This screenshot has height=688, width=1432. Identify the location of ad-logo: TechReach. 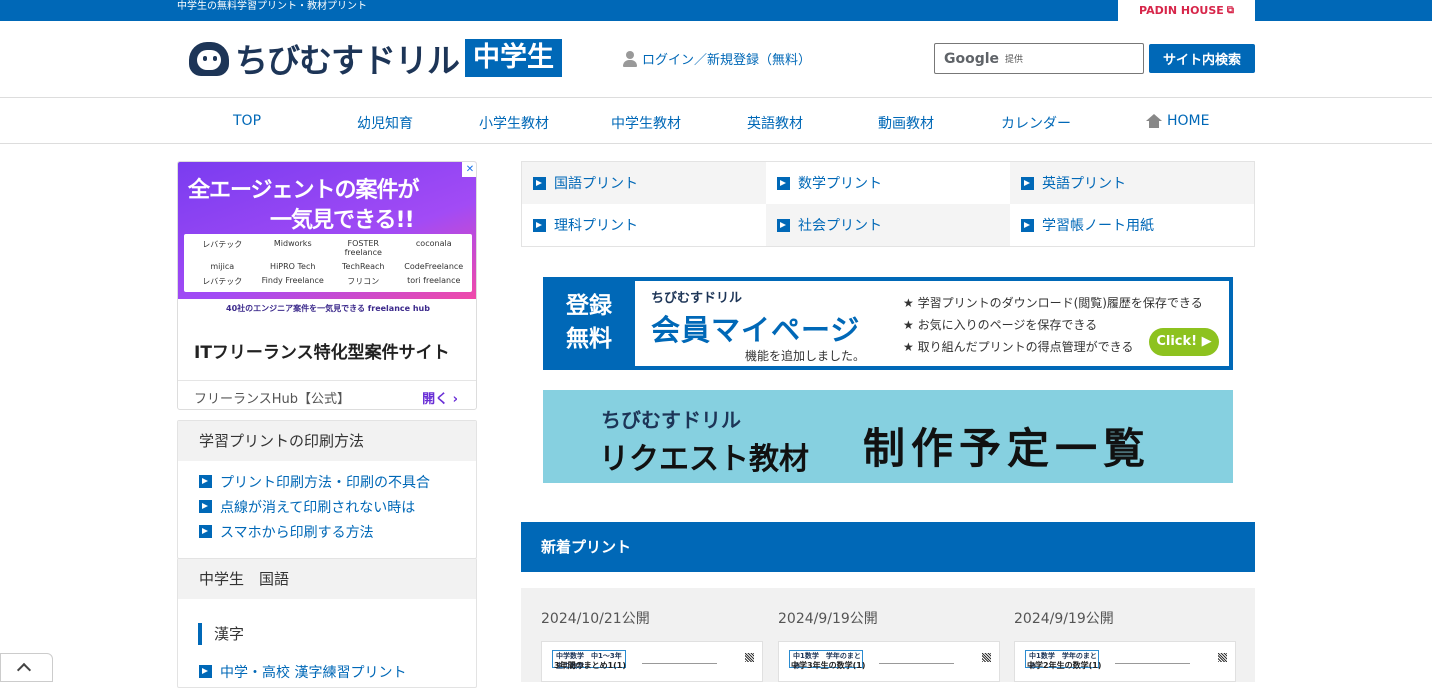
(363, 266).